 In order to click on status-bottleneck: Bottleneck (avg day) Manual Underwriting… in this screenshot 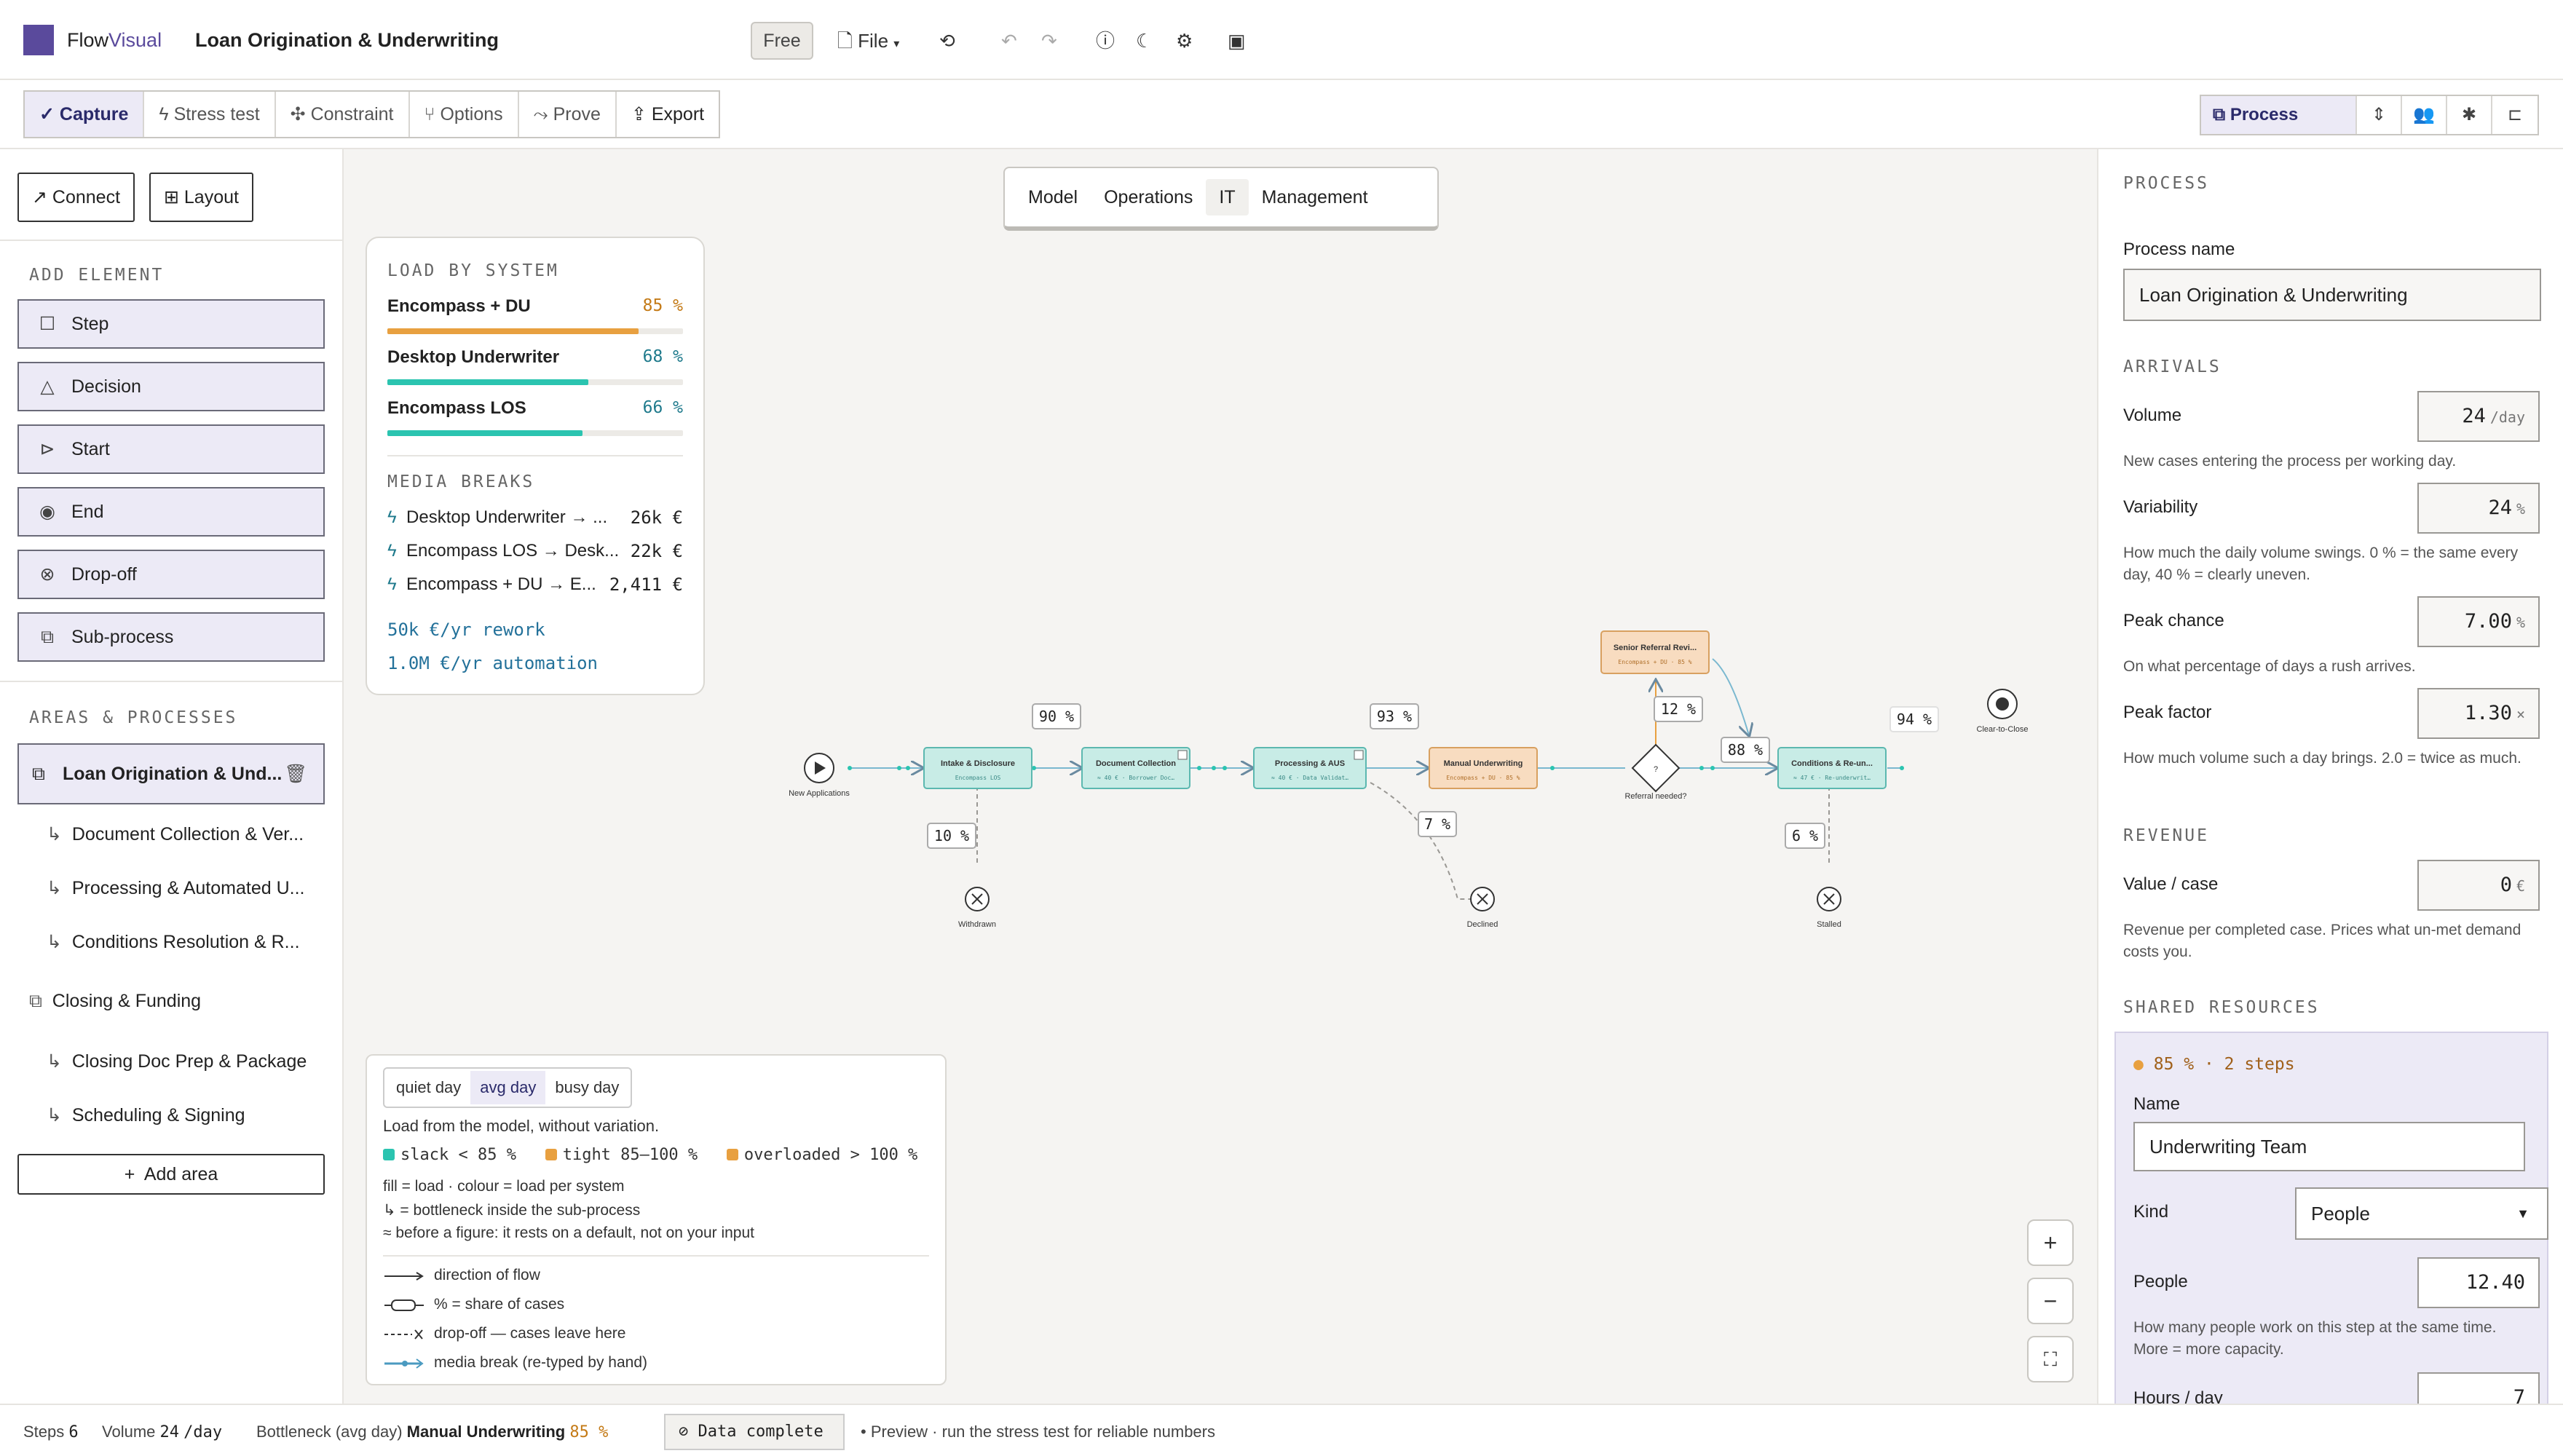, I will do `click(432, 1432)`.